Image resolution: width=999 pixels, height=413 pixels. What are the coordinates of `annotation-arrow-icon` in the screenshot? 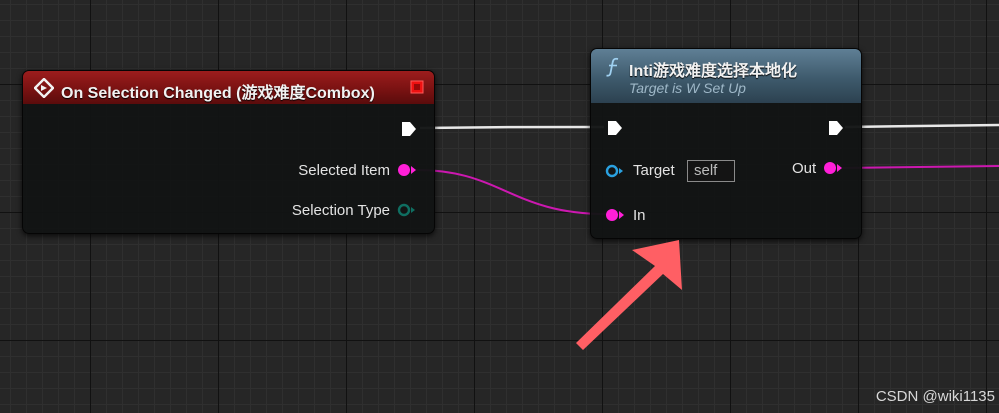 It's located at (629, 295).